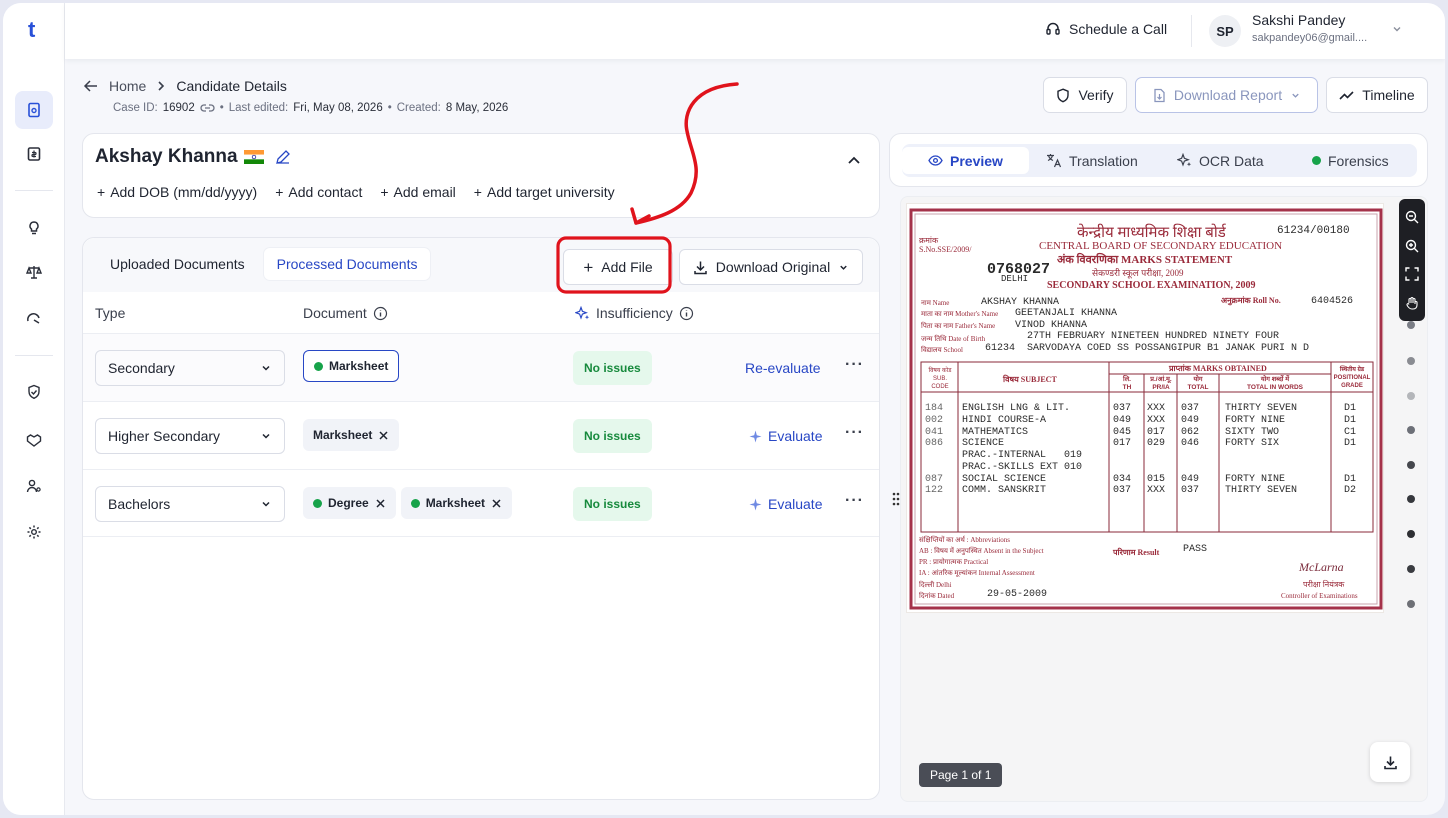 The image size is (1448, 818). What do you see at coordinates (34, 228) in the screenshot?
I see `lightbulb-nav-icon` at bounding box center [34, 228].